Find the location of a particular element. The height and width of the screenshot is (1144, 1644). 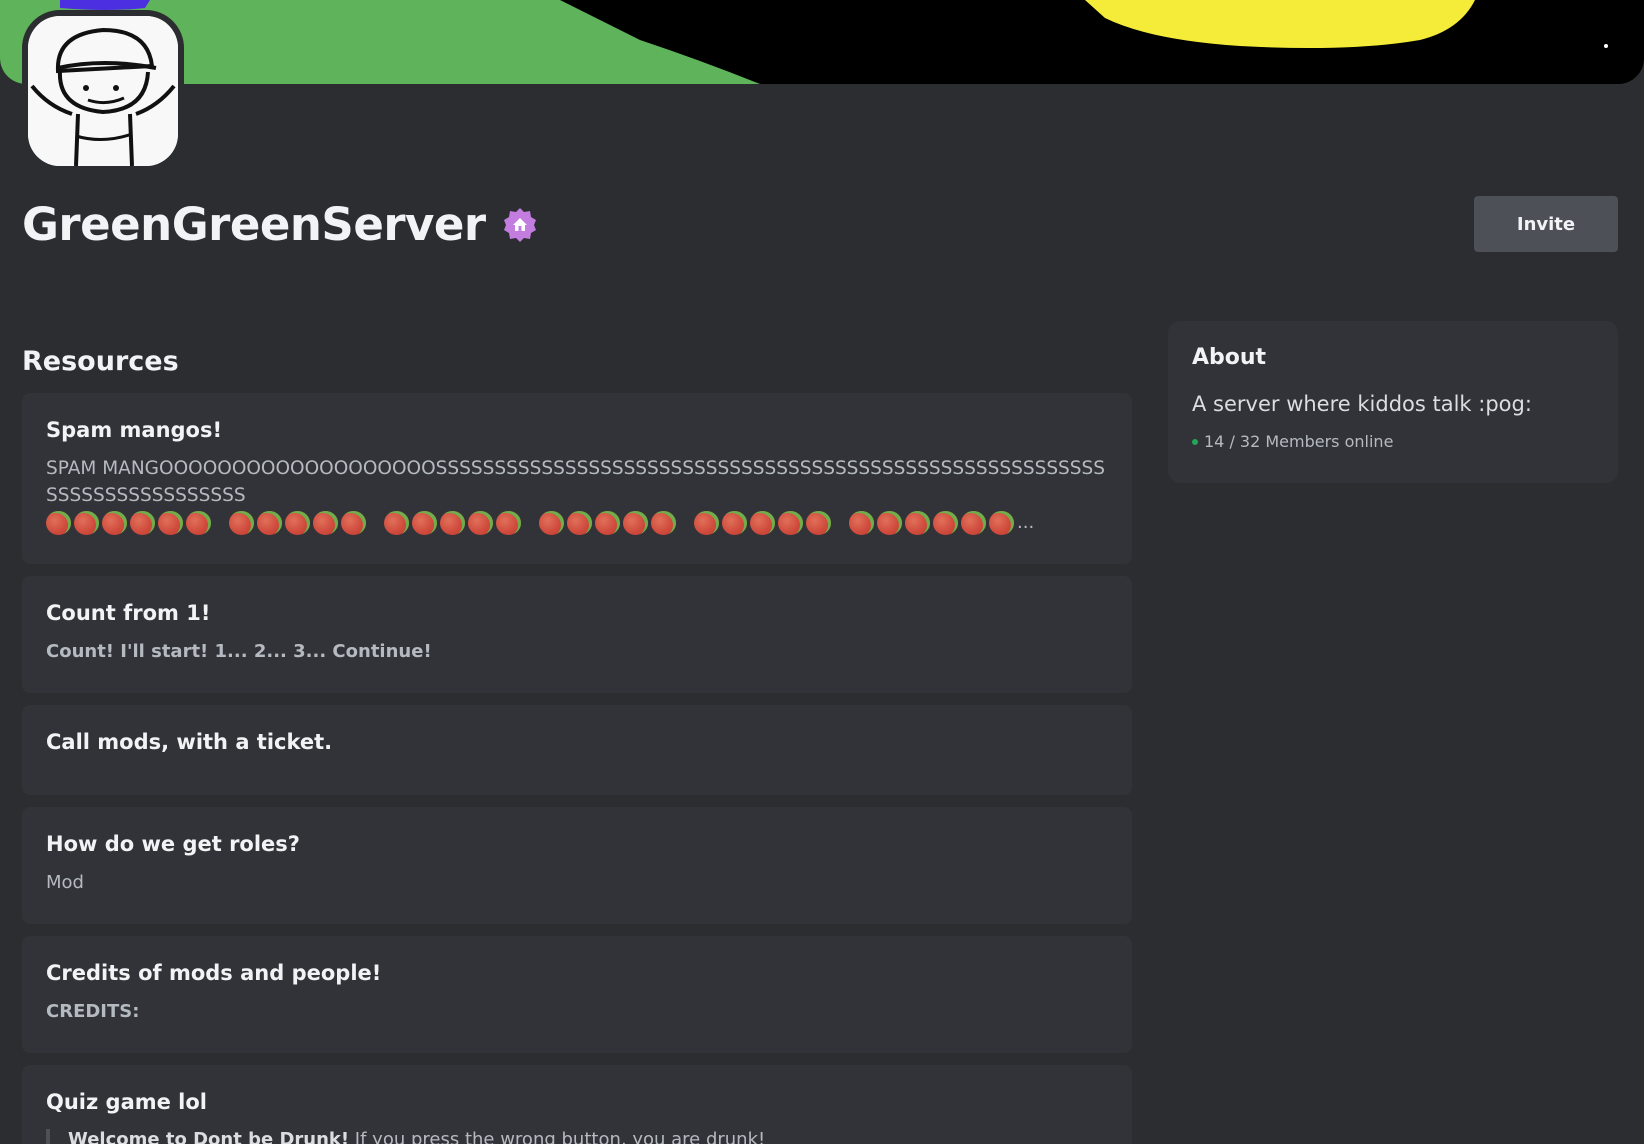

resource-title: Credits of mods and people! is located at coordinates (214, 973).